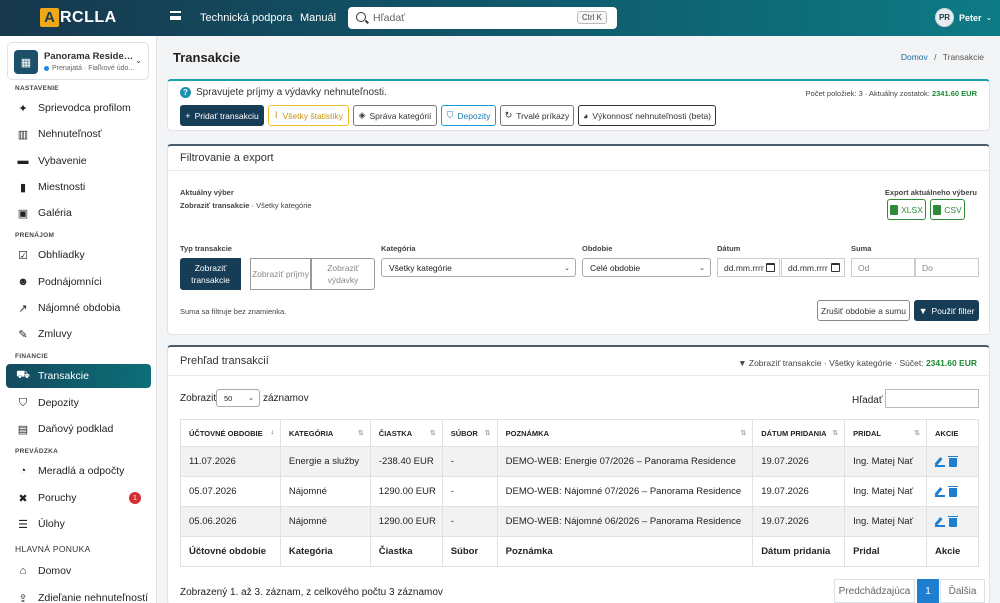  Describe the element at coordinates (78, 282) in the screenshot. I see `sidebar-item-tenants: ☻ Podnájomníci` at that location.